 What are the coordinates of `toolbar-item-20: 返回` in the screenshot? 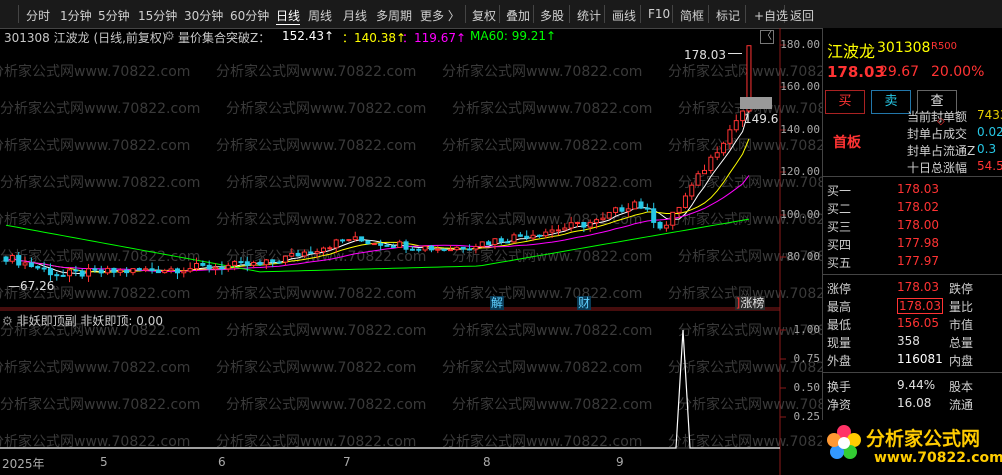 It's located at (802, 15).